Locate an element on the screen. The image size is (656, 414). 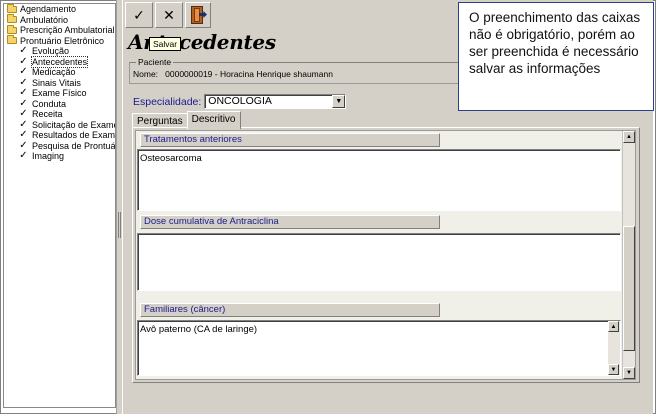
tree-item-label: Receita is located at coordinates (47, 114).